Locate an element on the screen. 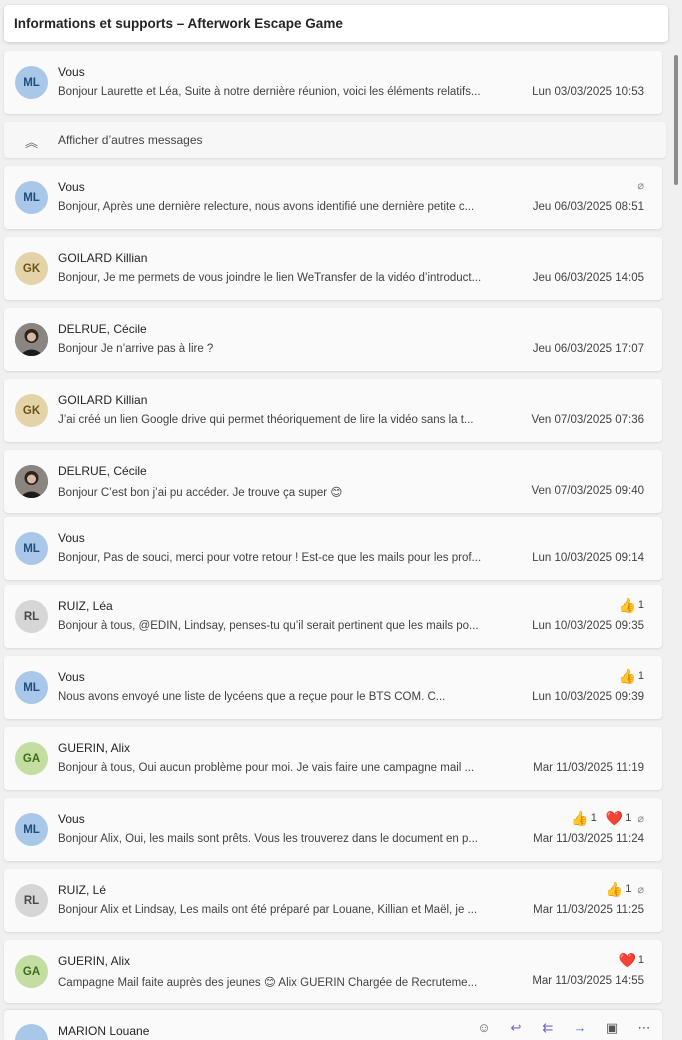 The height and width of the screenshot is (1040, 682). message-date: Mar 11/03/2025 11:25 is located at coordinates (588, 910).